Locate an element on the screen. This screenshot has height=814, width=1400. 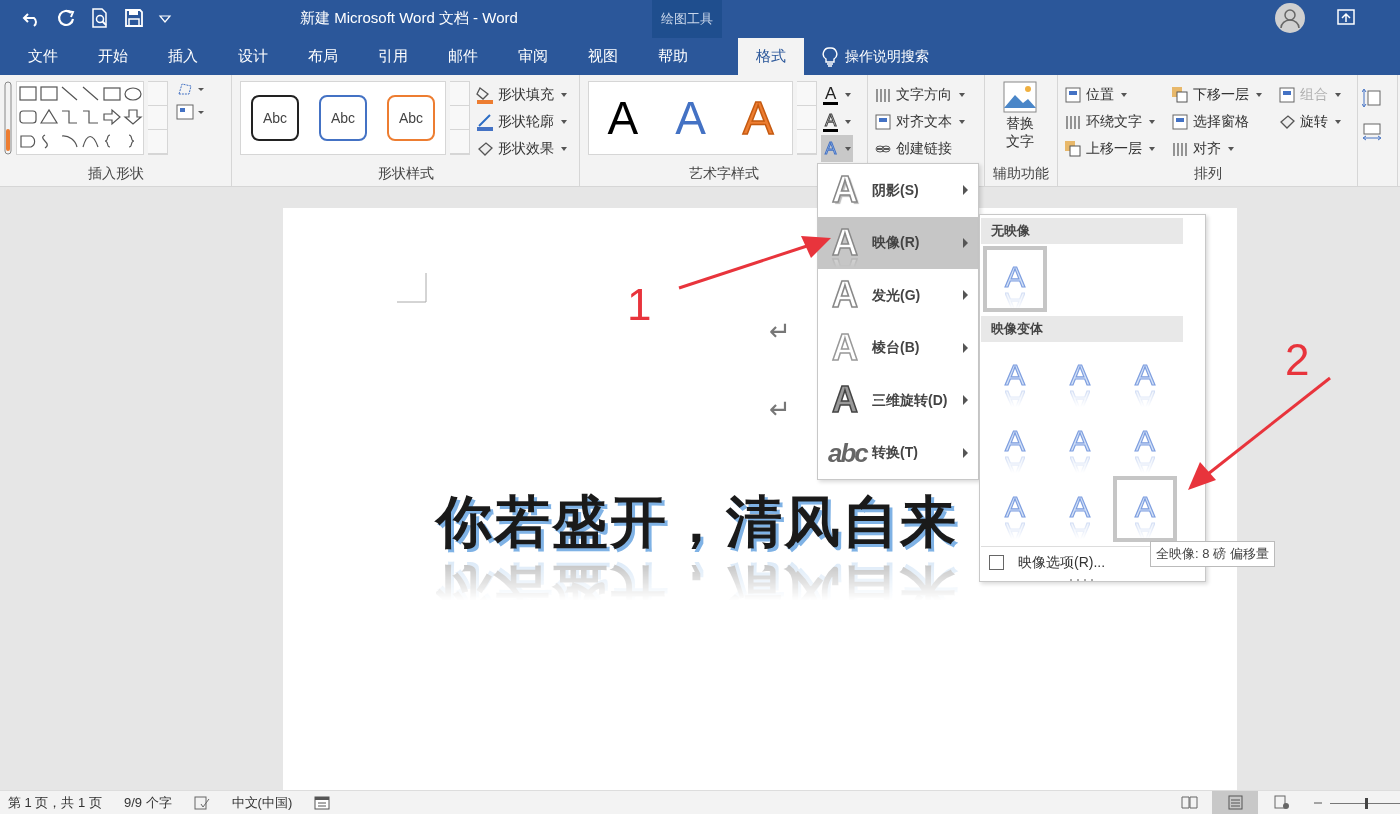
ribbon-command: 对齐文本 is located at coordinates (919, 121).